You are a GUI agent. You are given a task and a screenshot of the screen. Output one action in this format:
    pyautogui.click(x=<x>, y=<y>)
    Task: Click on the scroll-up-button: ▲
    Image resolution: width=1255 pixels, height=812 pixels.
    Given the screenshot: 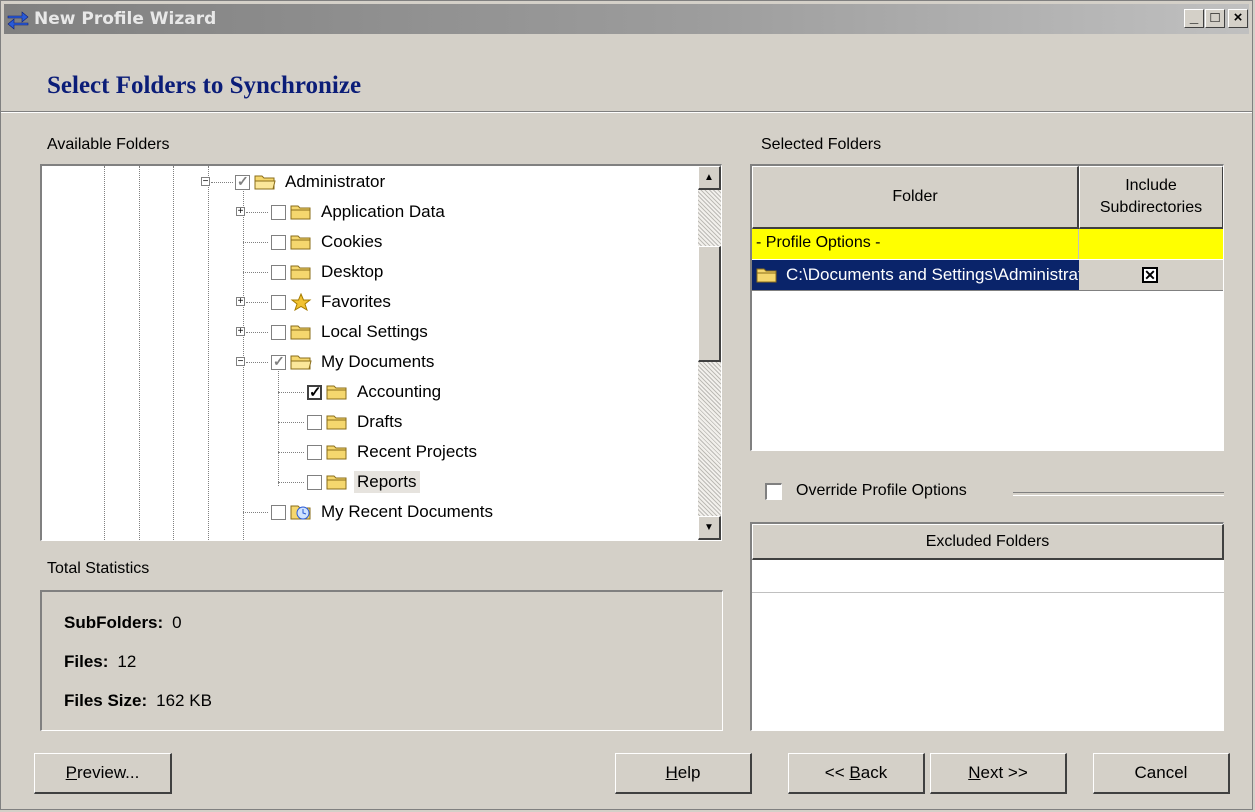 What is the action you would take?
    pyautogui.click(x=709, y=178)
    